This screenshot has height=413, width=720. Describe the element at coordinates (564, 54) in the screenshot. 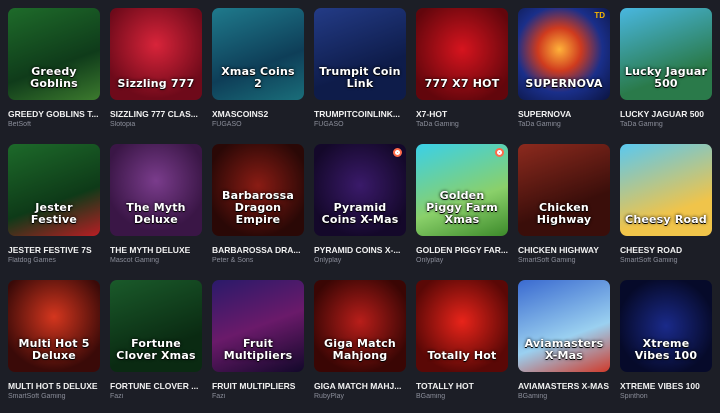

I see `game-thumbnail: TD SUPERNOVA` at that location.